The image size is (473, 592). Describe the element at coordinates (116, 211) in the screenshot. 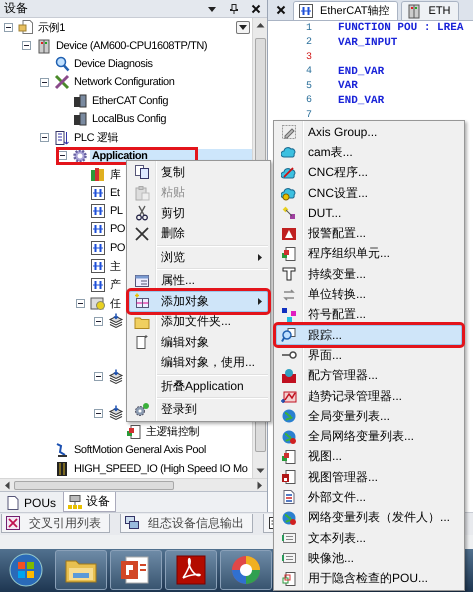

I see `tree-item: PL` at that location.